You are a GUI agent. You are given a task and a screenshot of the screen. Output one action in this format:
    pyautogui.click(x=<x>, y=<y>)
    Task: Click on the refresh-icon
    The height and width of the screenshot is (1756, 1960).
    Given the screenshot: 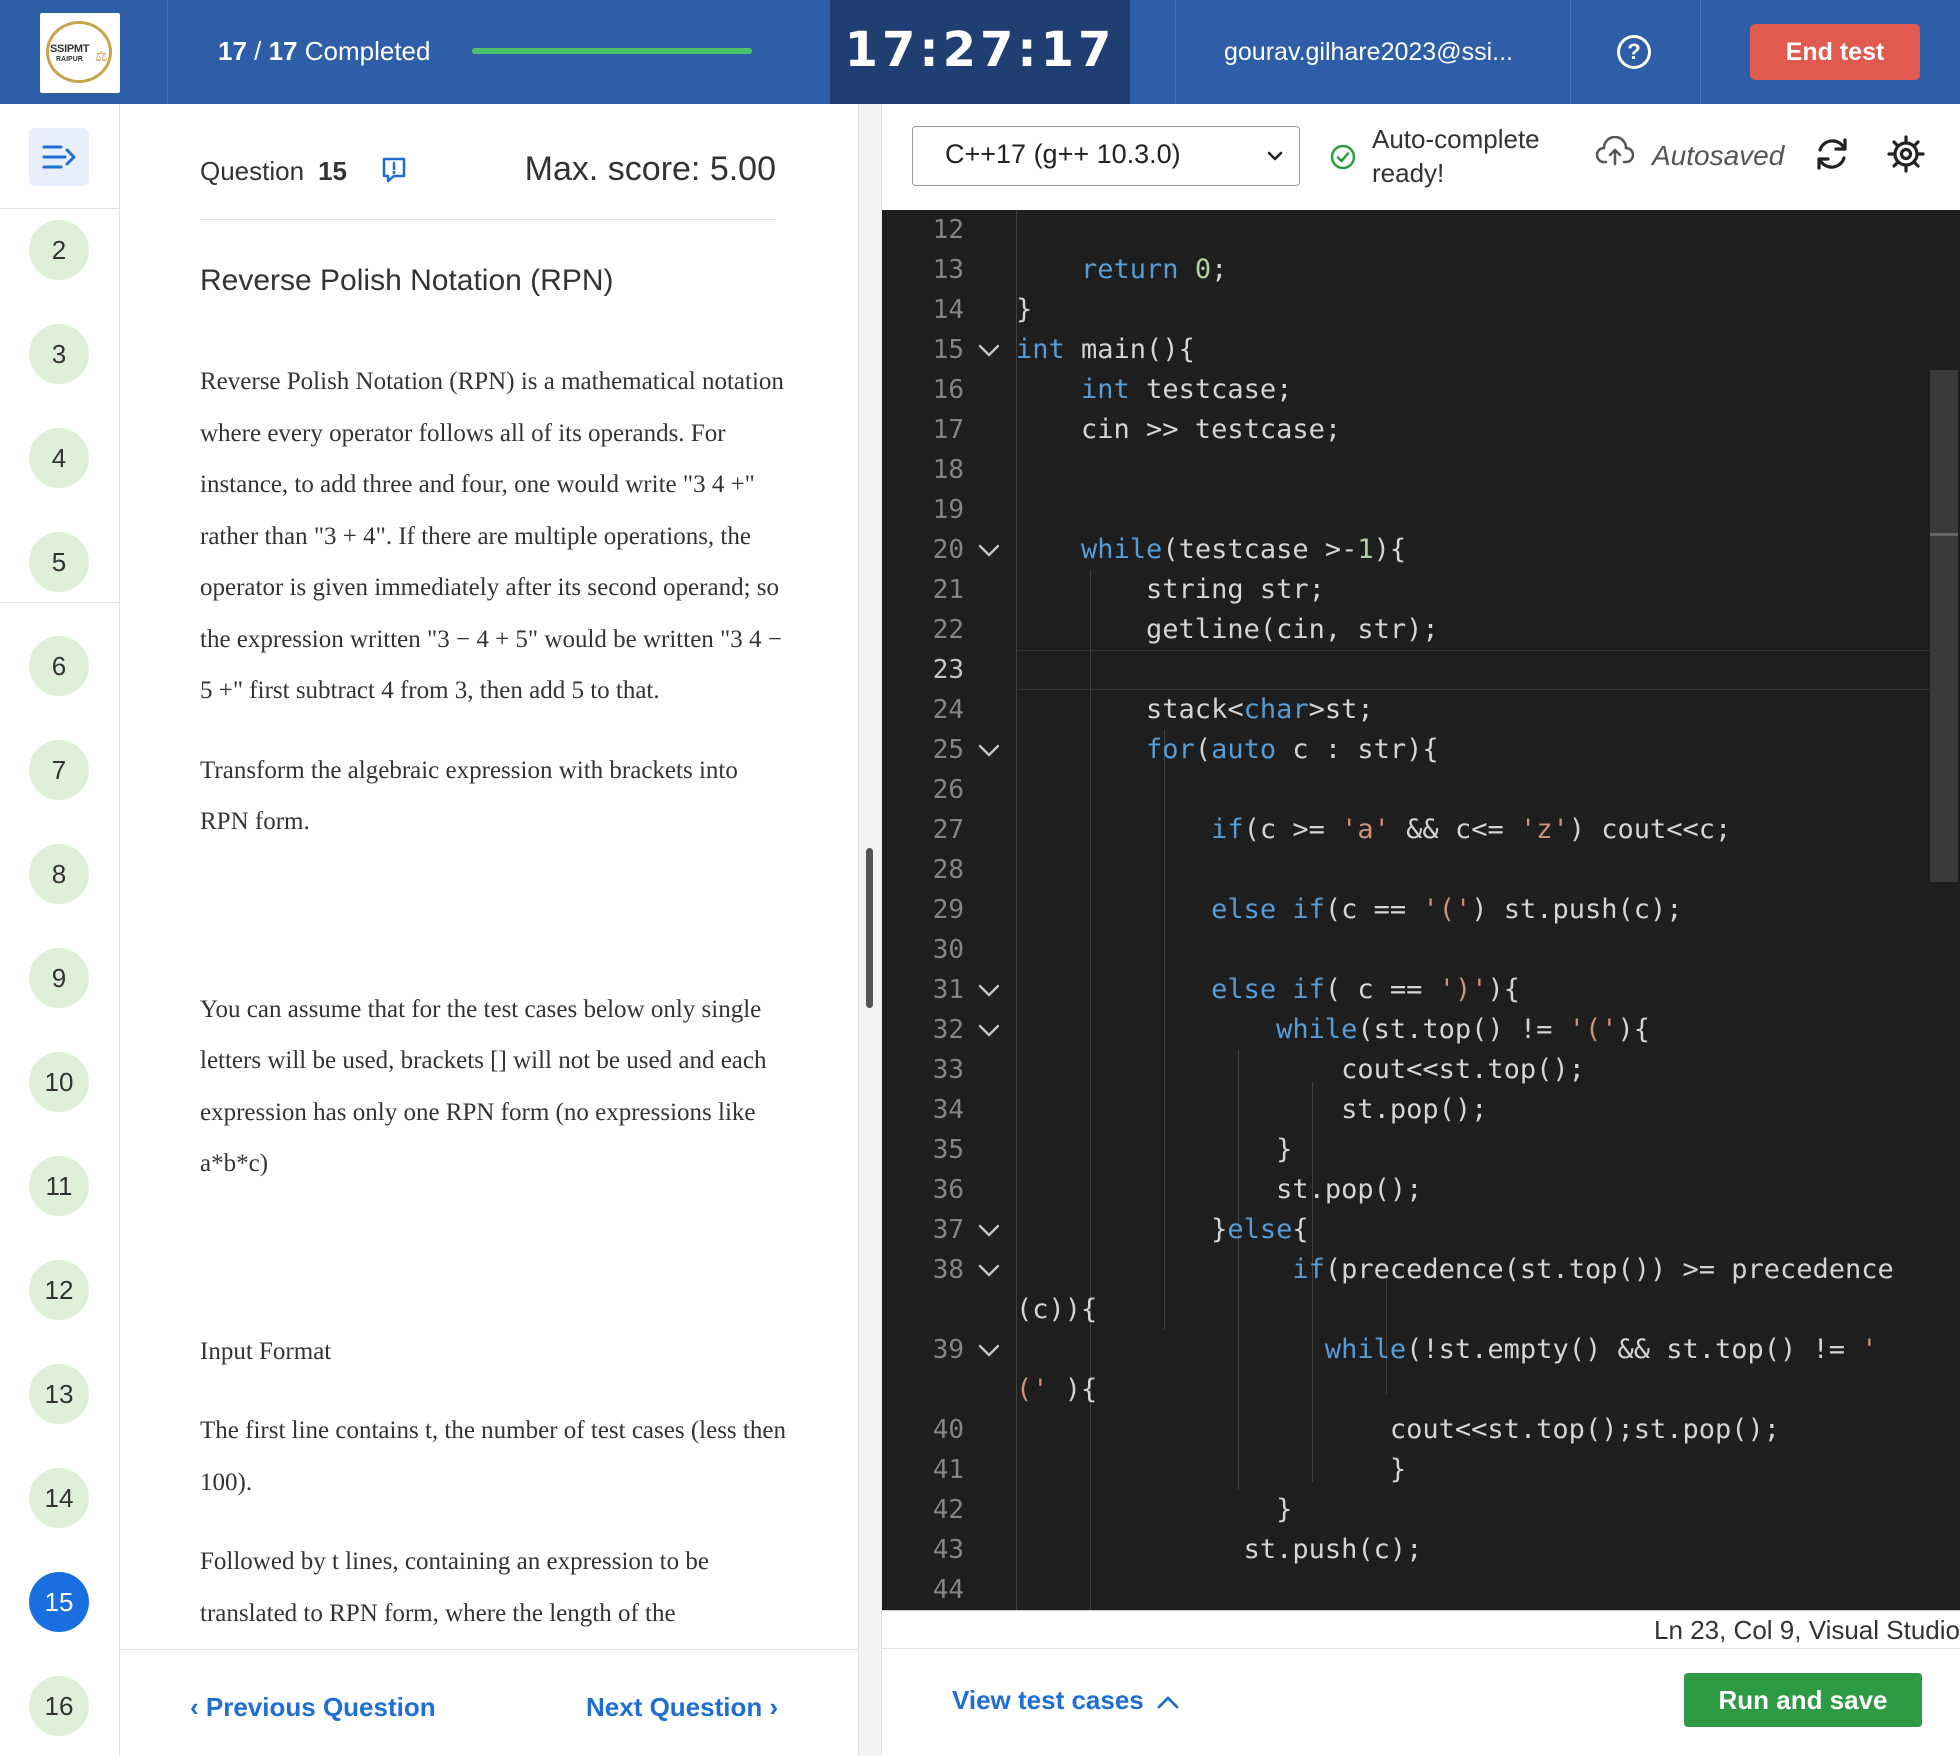 What is the action you would take?
    pyautogui.click(x=1832, y=154)
    